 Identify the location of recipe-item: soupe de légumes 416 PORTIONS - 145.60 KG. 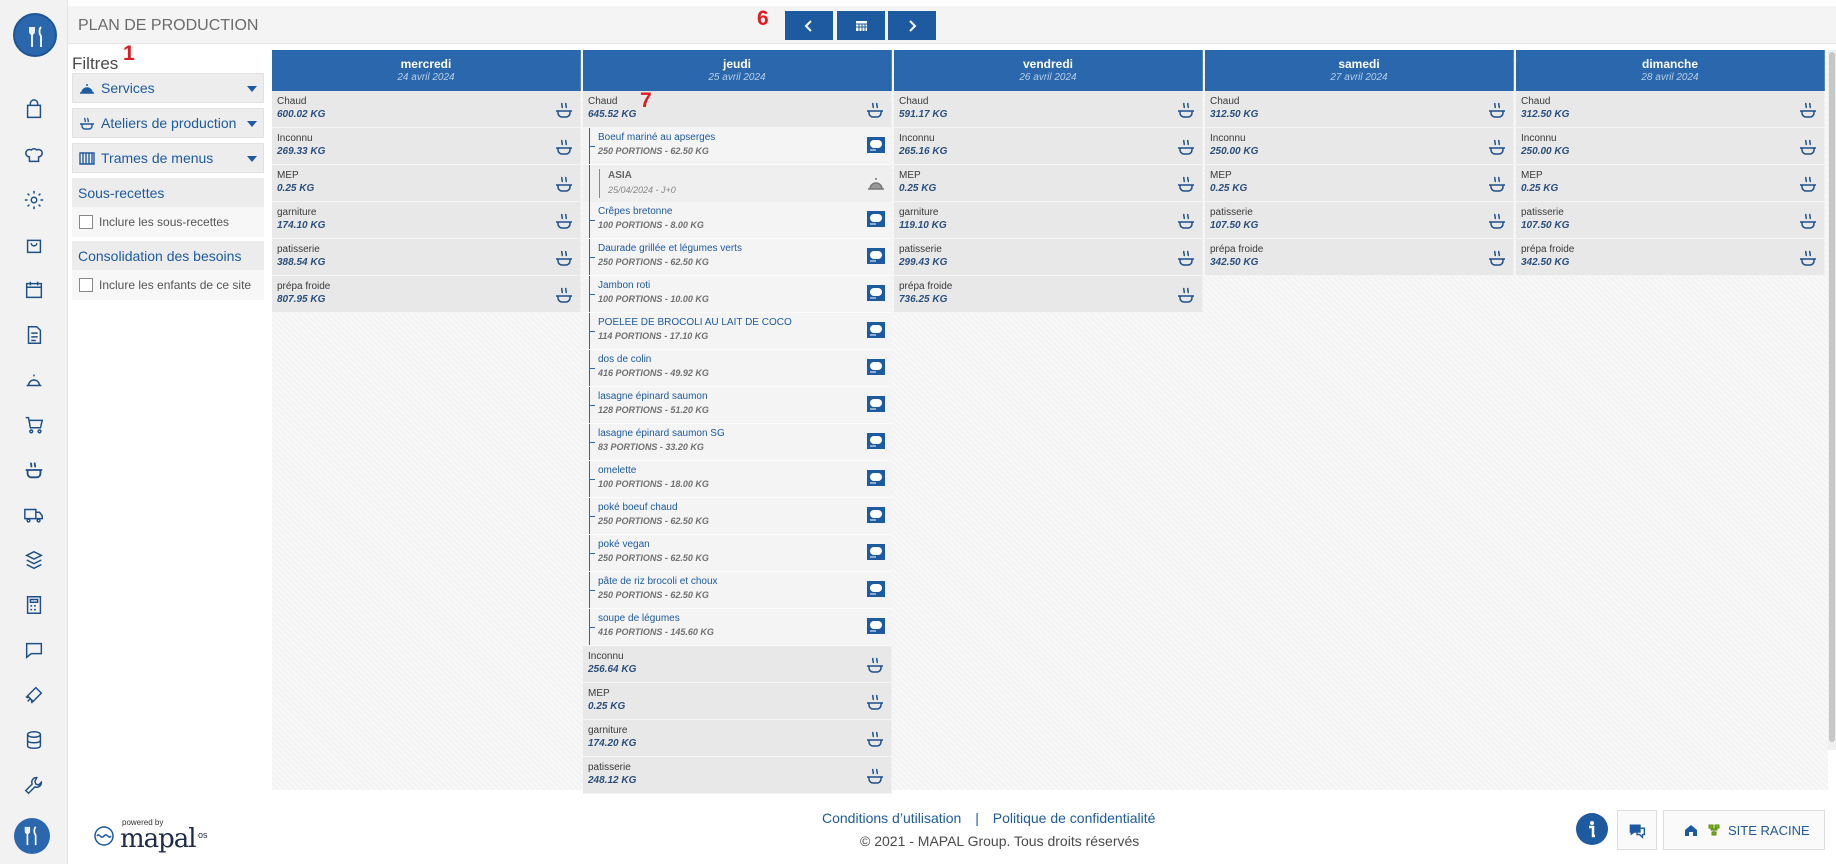
(737, 627).